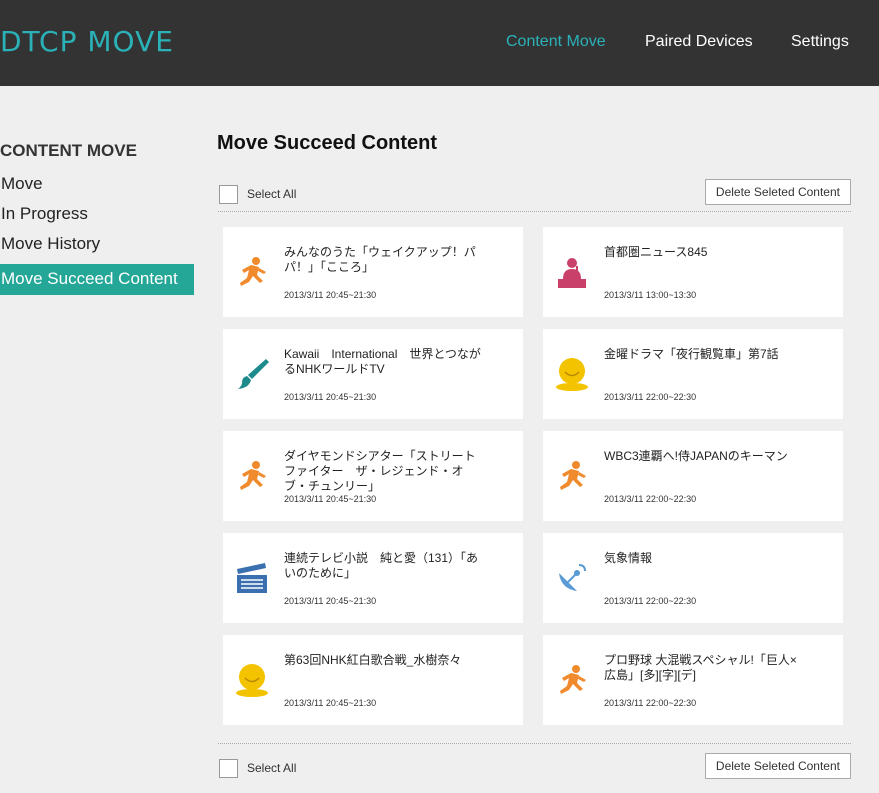 This screenshot has width=879, height=793. What do you see at coordinates (381, 565) in the screenshot?
I see `content-title: 連続テレビ小説 純と愛（131）「あいのために」` at bounding box center [381, 565].